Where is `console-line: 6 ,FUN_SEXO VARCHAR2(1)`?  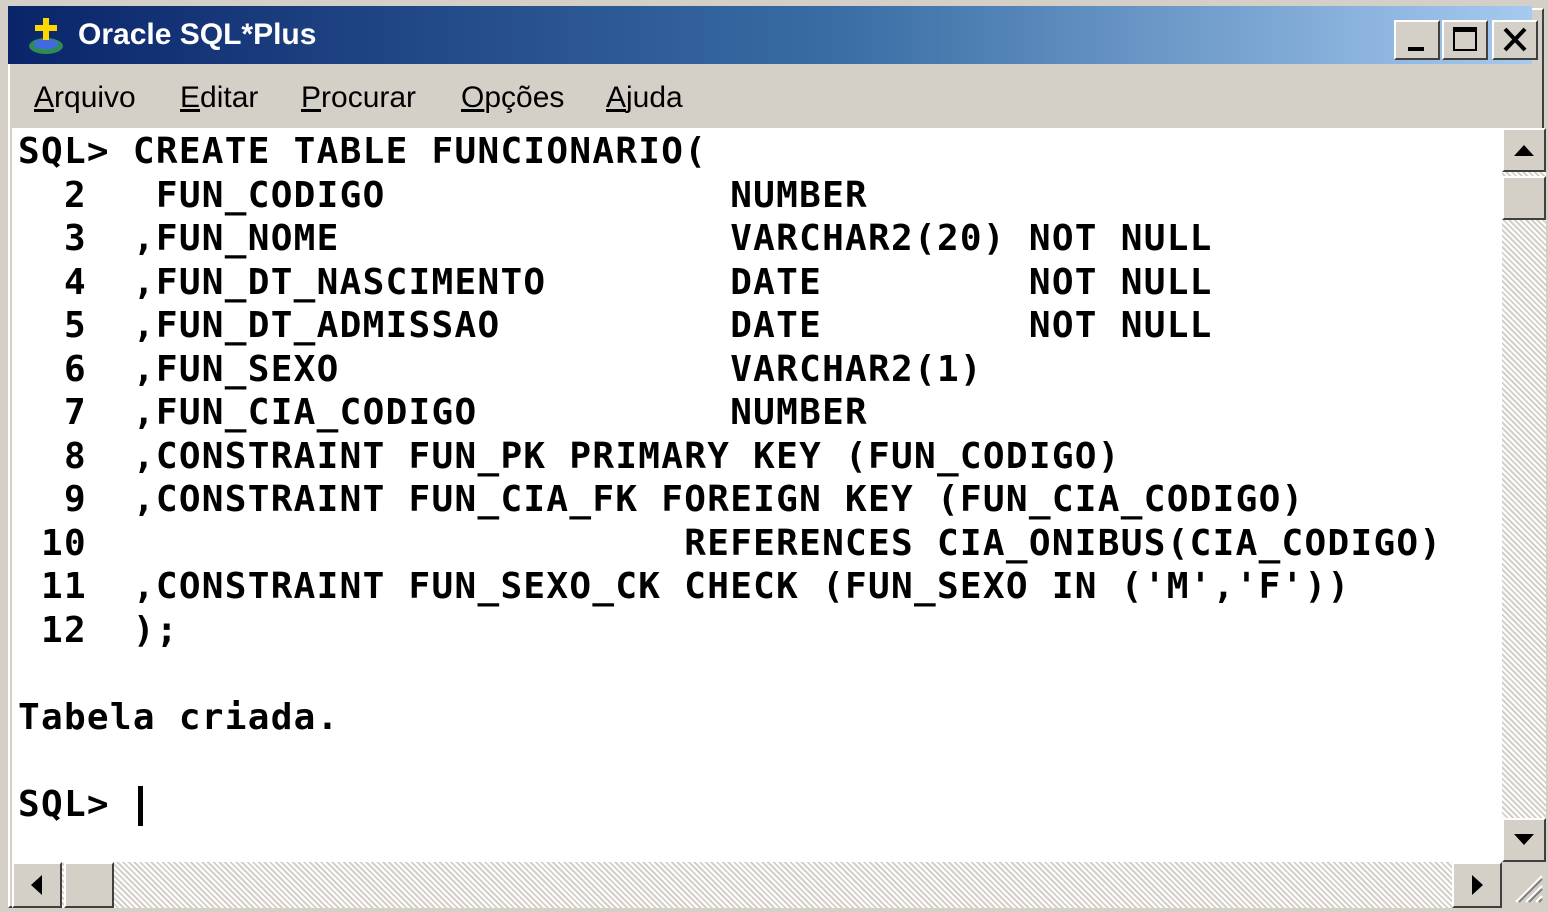 console-line: 6 ,FUN_SEXO VARCHAR2(1) is located at coordinates (500, 369).